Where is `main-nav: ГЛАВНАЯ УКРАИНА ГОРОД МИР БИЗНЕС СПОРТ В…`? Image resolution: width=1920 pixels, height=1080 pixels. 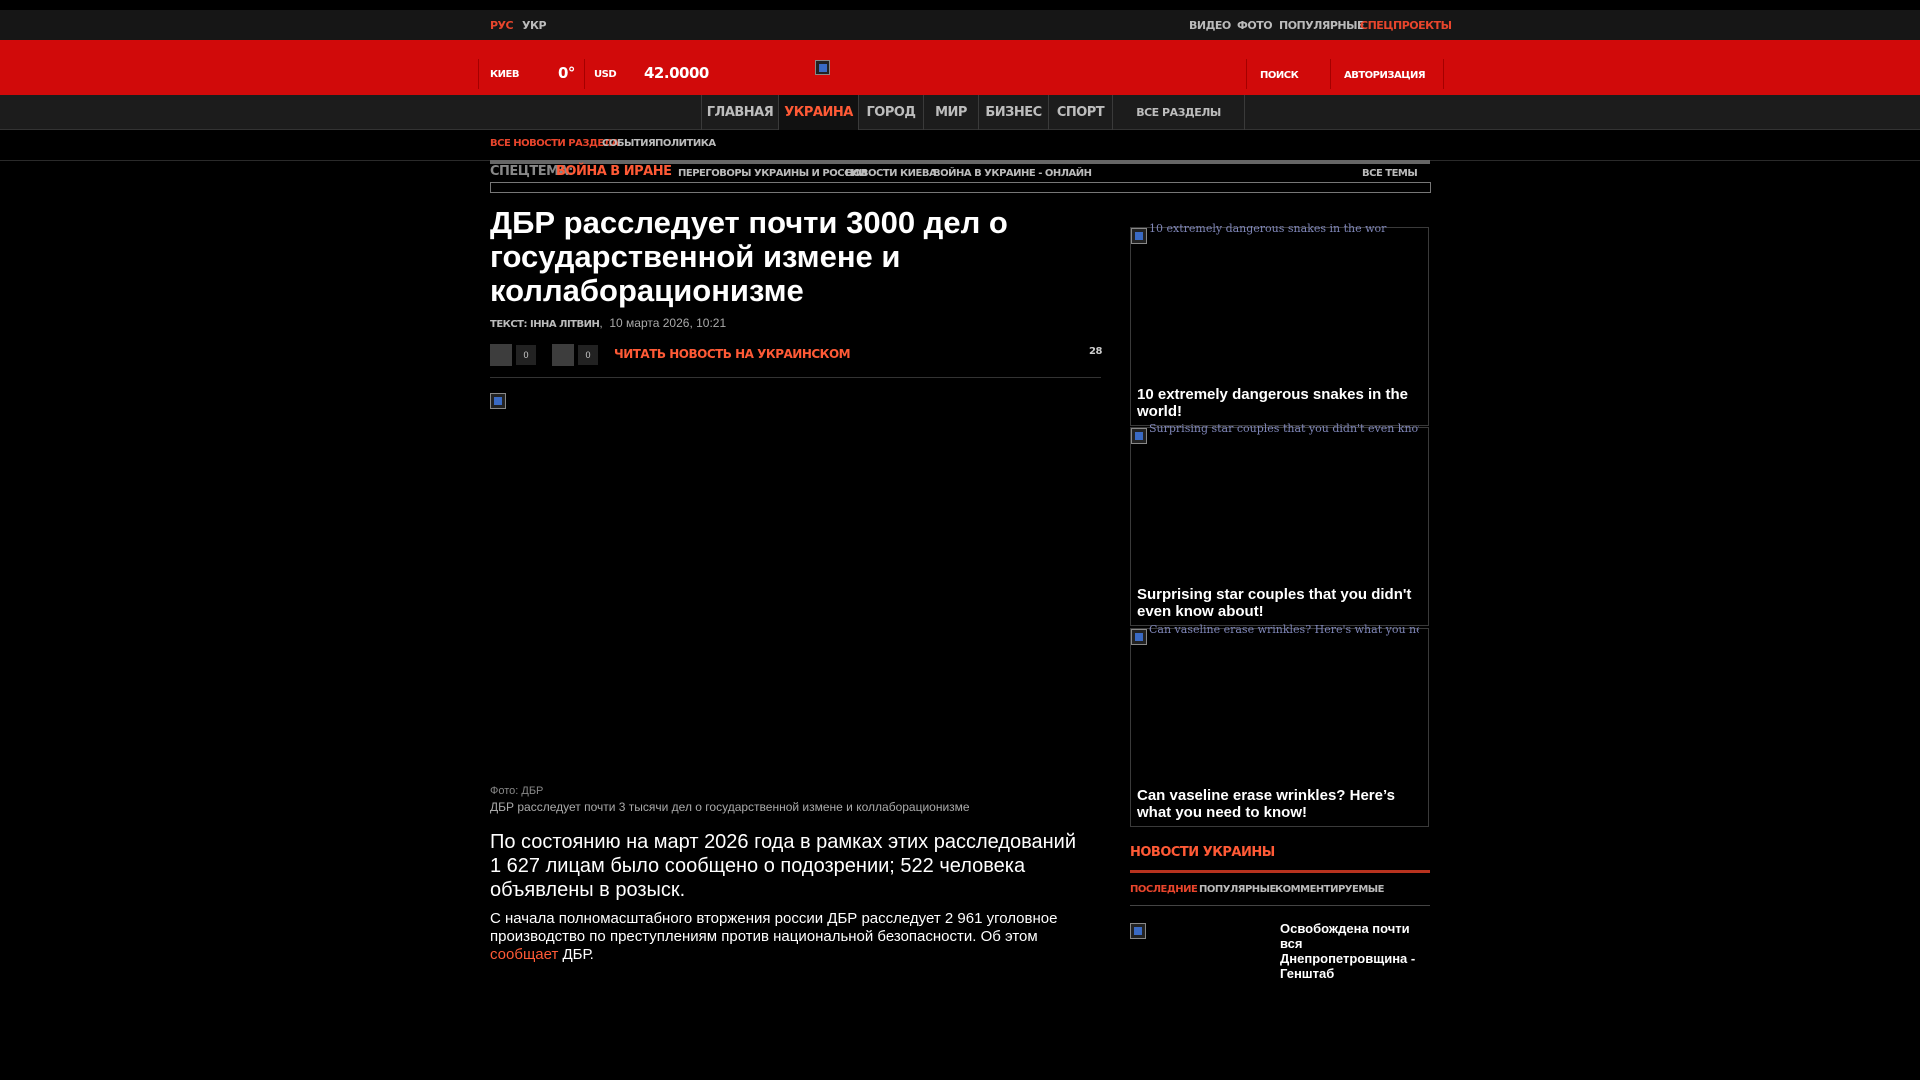 main-nav: ГЛАВНАЯ УКРАИНА ГОРОД МИР БИЗНЕС СПОРТ В… is located at coordinates (960, 112).